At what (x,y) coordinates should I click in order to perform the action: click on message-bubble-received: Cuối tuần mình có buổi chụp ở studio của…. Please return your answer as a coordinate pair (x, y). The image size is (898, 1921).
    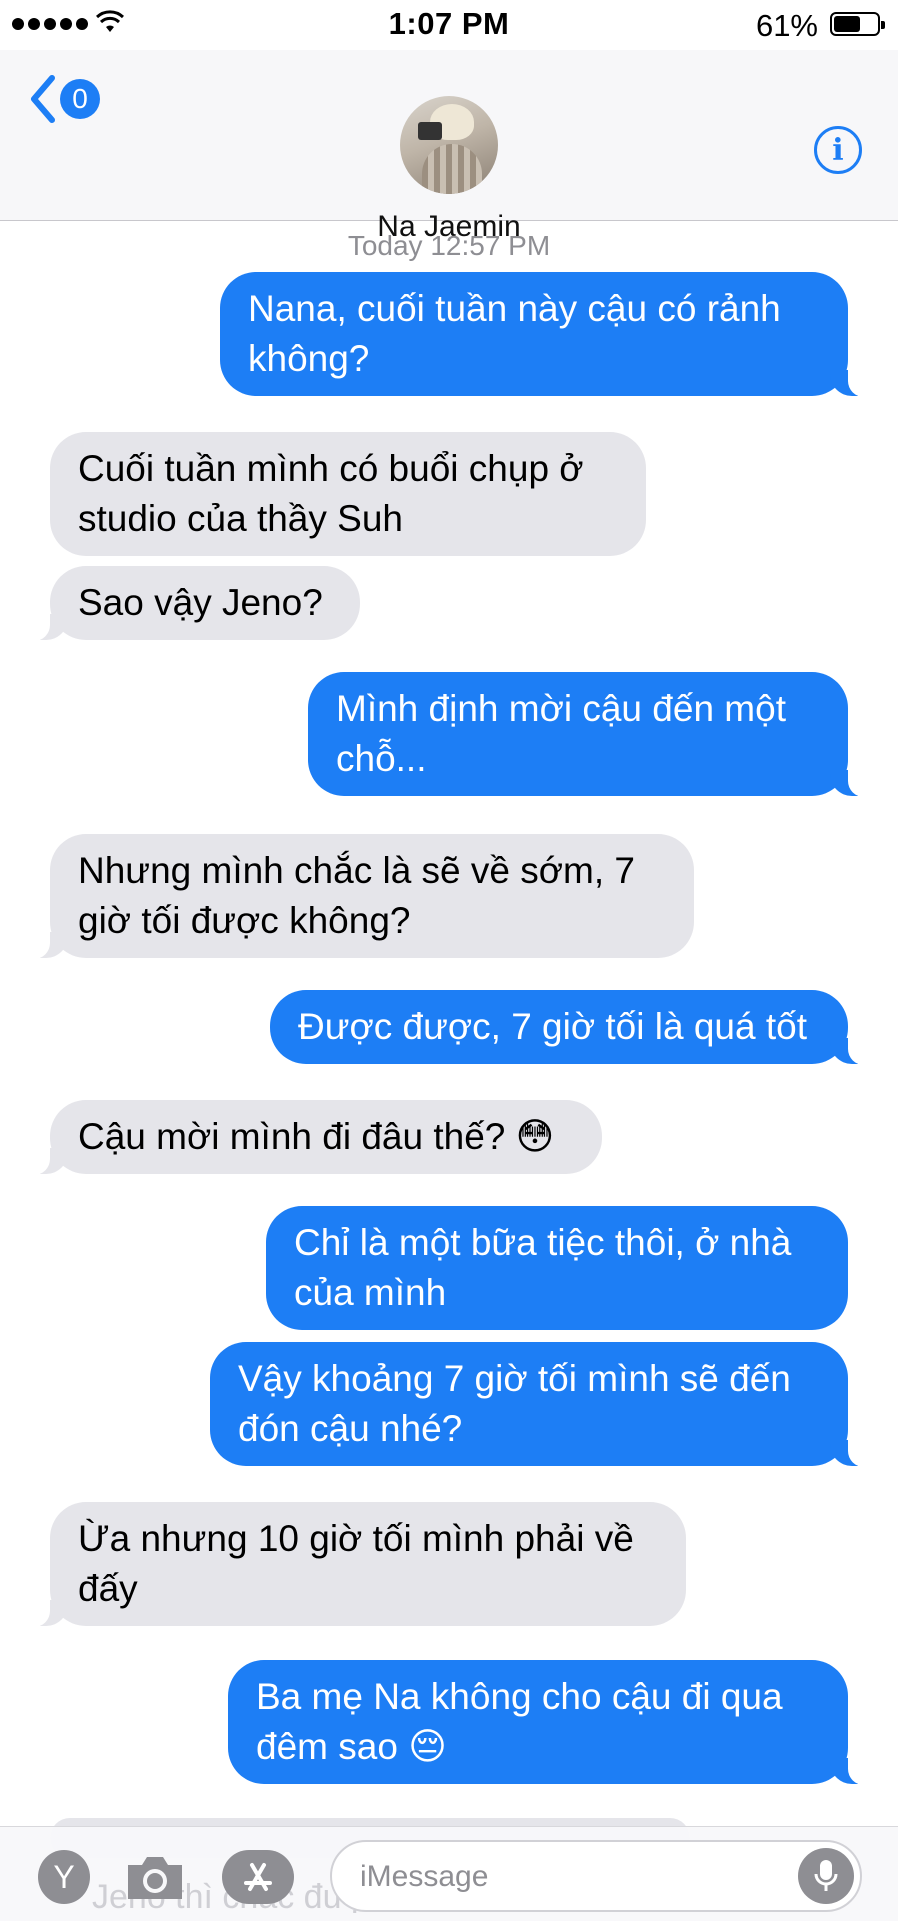
    Looking at the image, I should click on (348, 494).